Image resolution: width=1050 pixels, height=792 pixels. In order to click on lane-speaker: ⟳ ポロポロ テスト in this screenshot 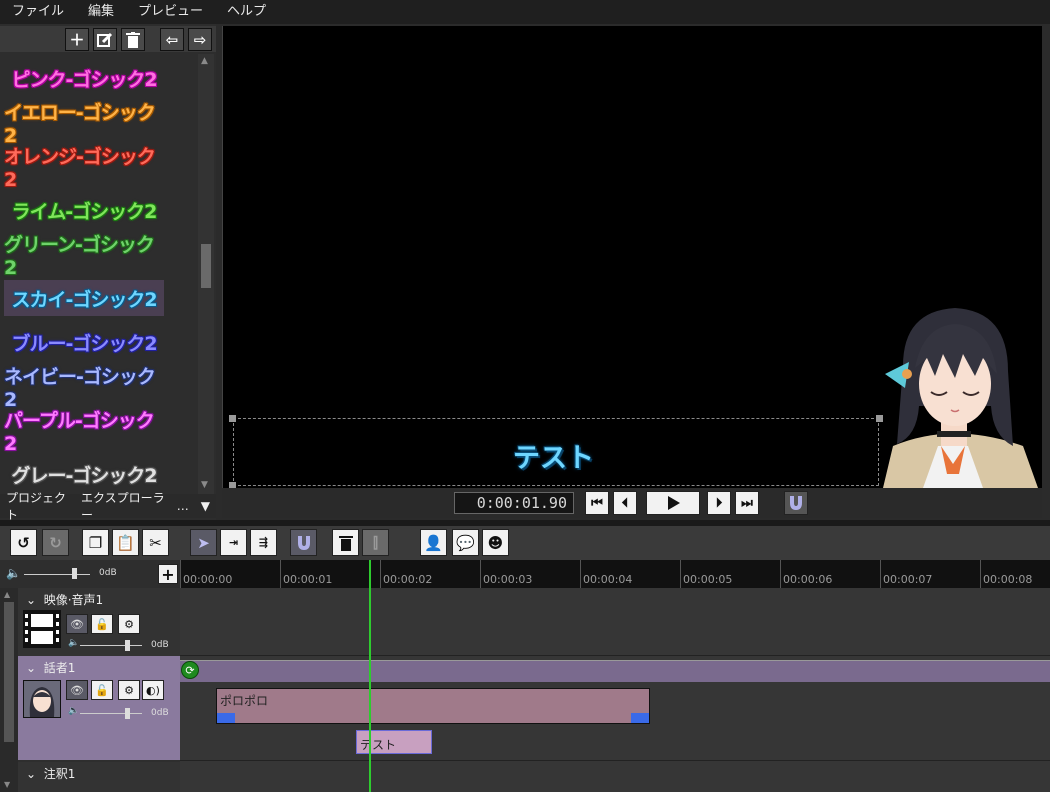, I will do `click(615, 708)`.